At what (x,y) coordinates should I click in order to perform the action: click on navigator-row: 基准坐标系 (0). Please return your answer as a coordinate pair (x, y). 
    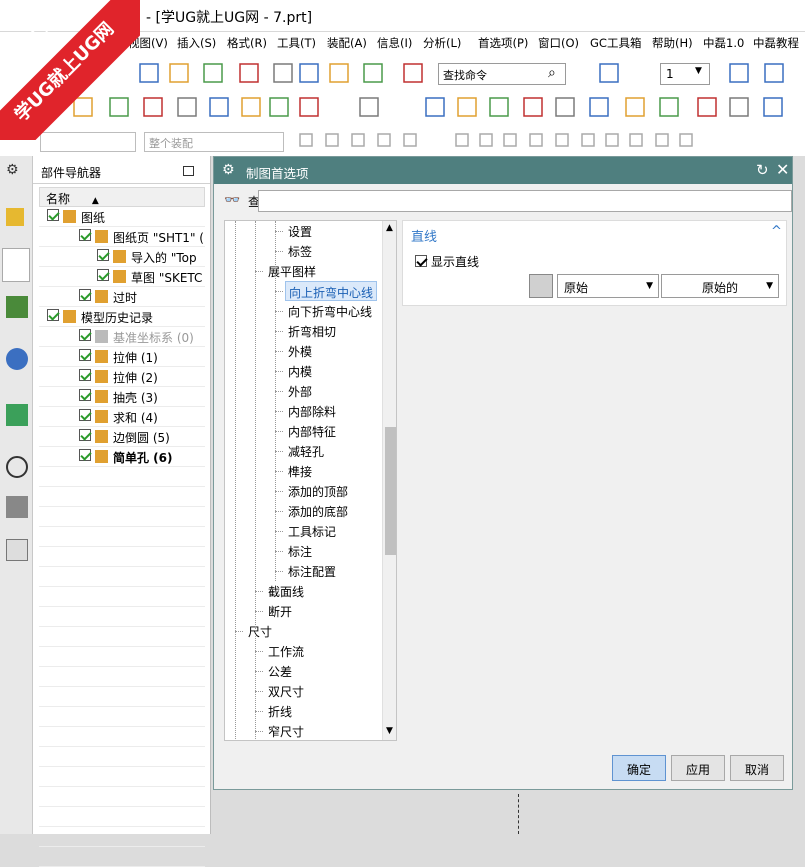
    Looking at the image, I should click on (122, 337).